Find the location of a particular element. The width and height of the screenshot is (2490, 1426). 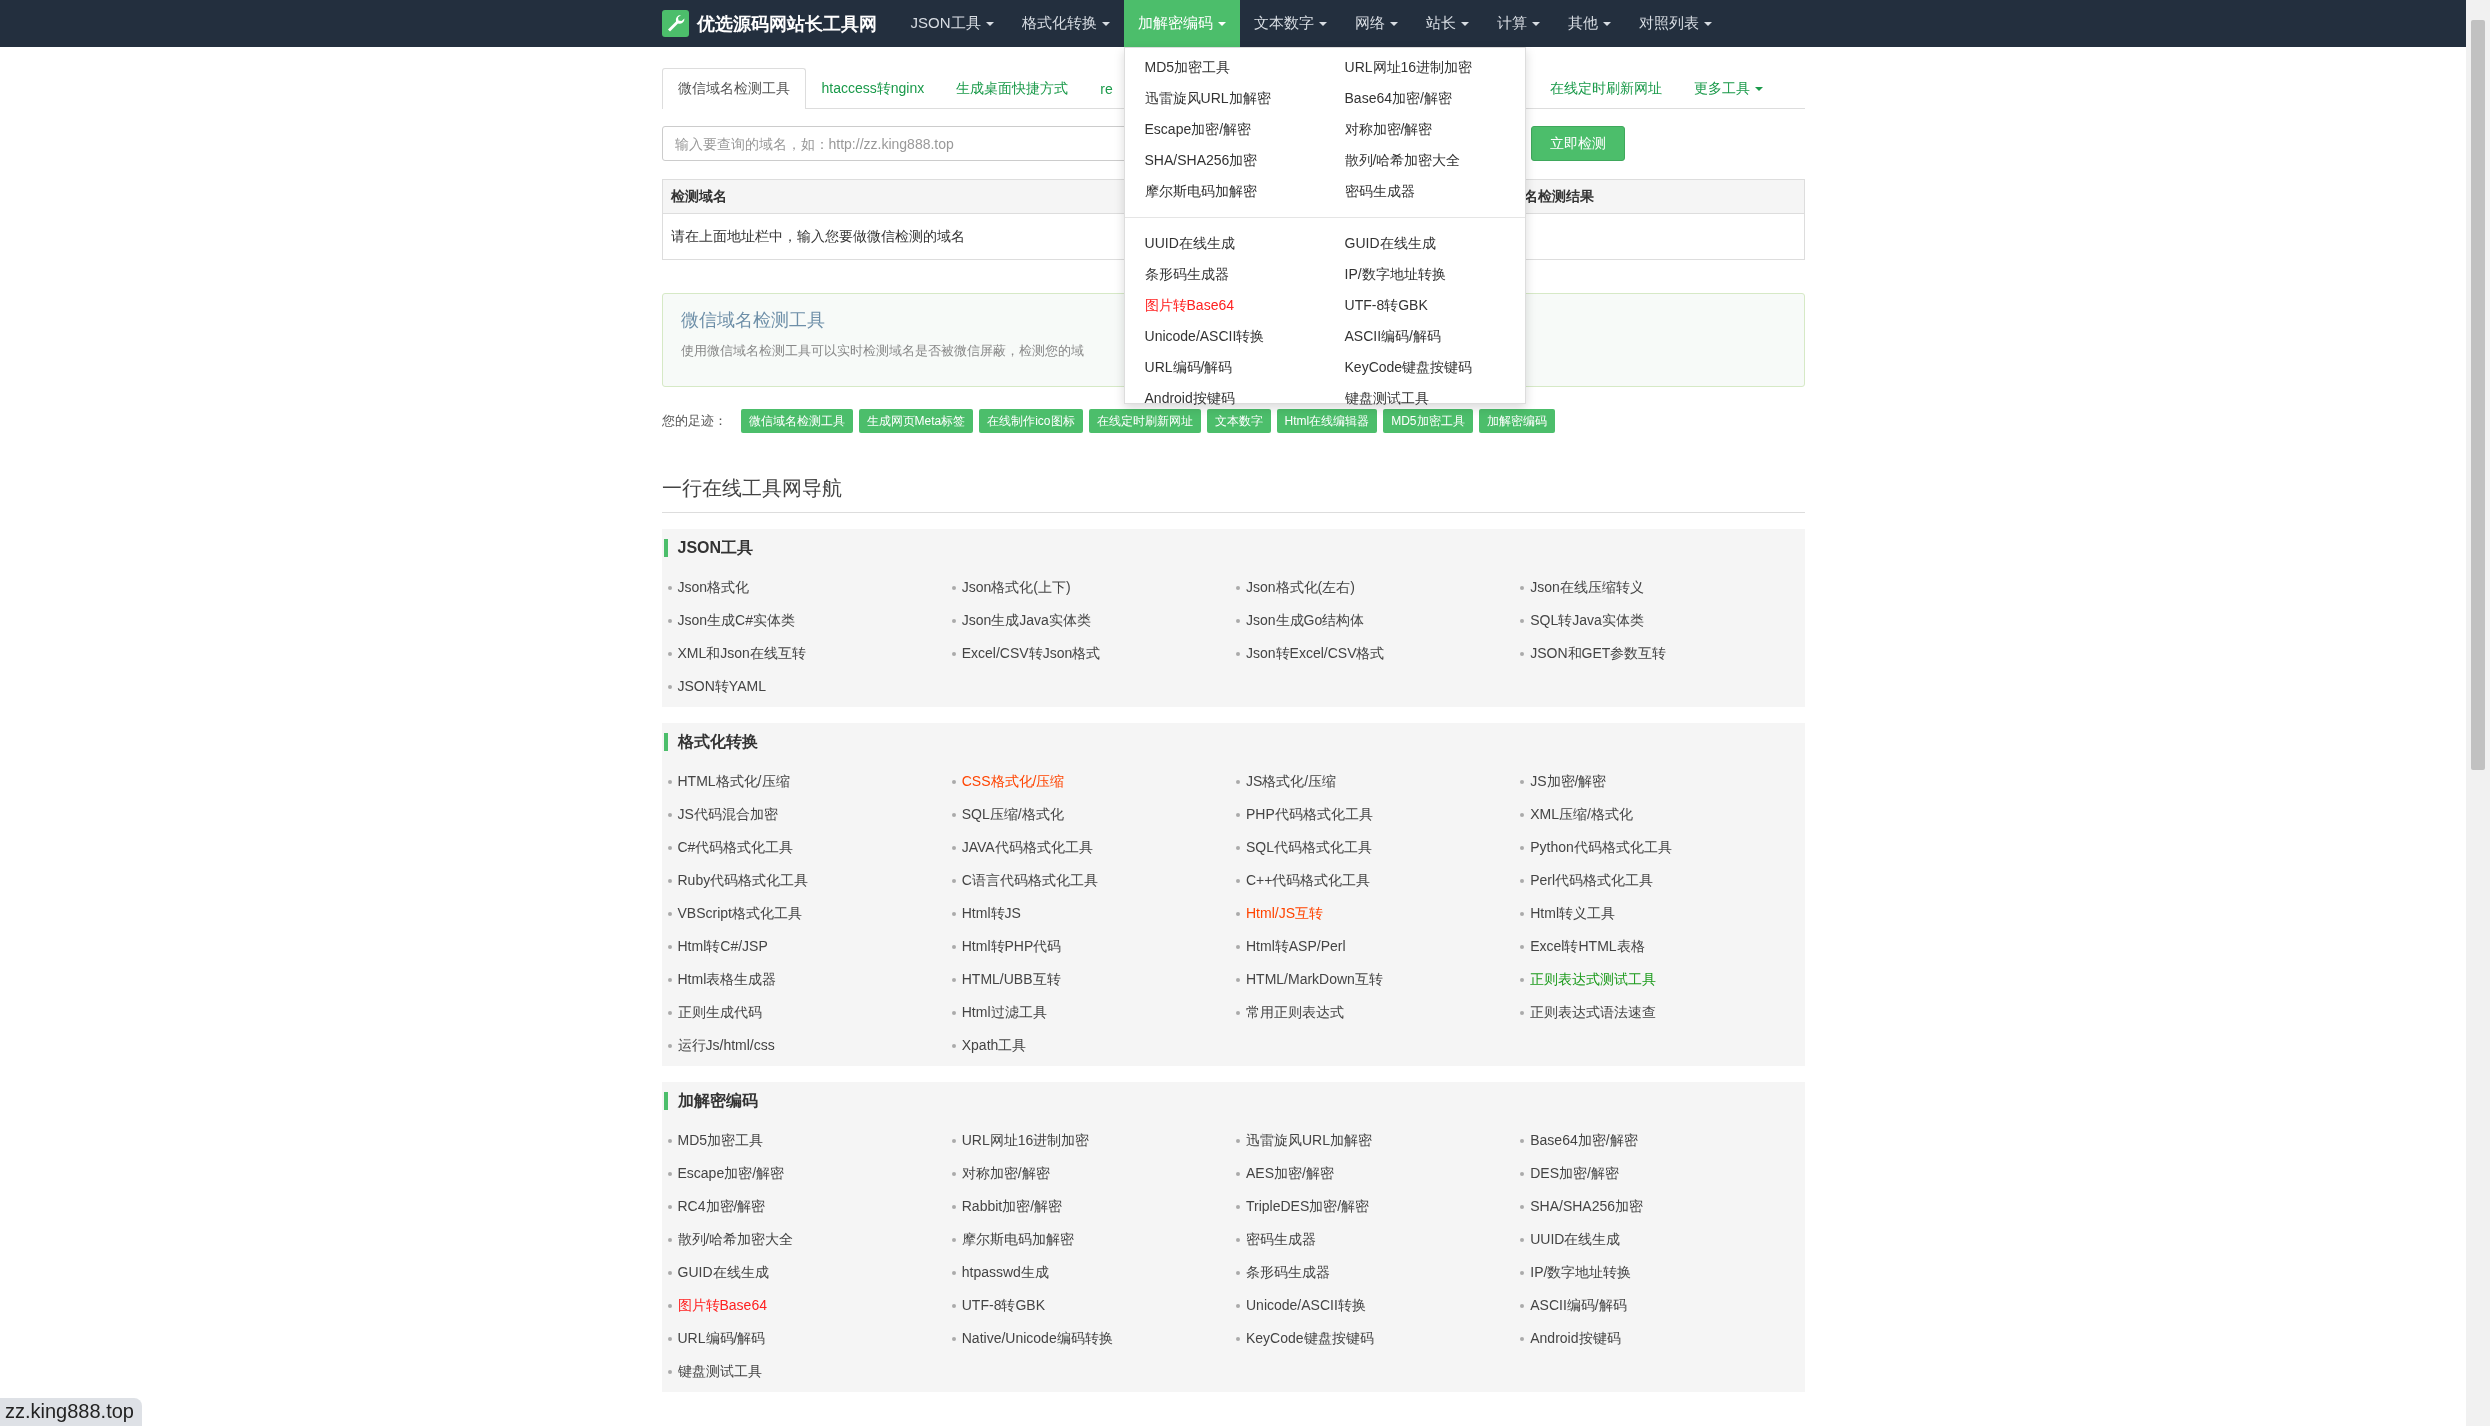

tool-link: Json格式化(上下) is located at coordinates (1011, 587).